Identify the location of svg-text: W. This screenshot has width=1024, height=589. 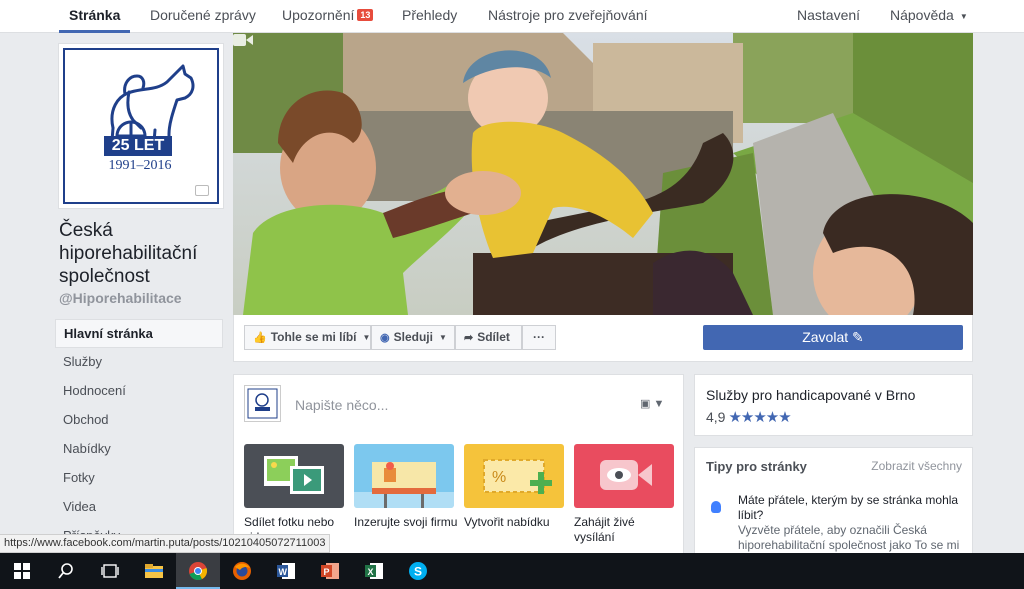
(283, 572).